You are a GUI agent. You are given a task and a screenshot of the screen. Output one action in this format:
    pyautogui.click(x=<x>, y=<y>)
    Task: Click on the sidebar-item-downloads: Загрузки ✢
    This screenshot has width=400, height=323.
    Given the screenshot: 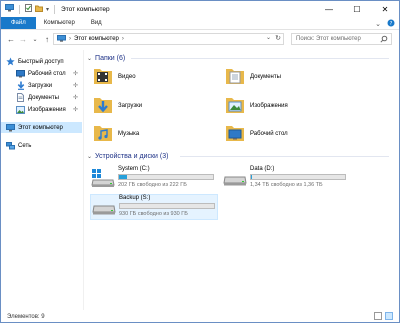 What is the action you would take?
    pyautogui.click(x=41, y=85)
    